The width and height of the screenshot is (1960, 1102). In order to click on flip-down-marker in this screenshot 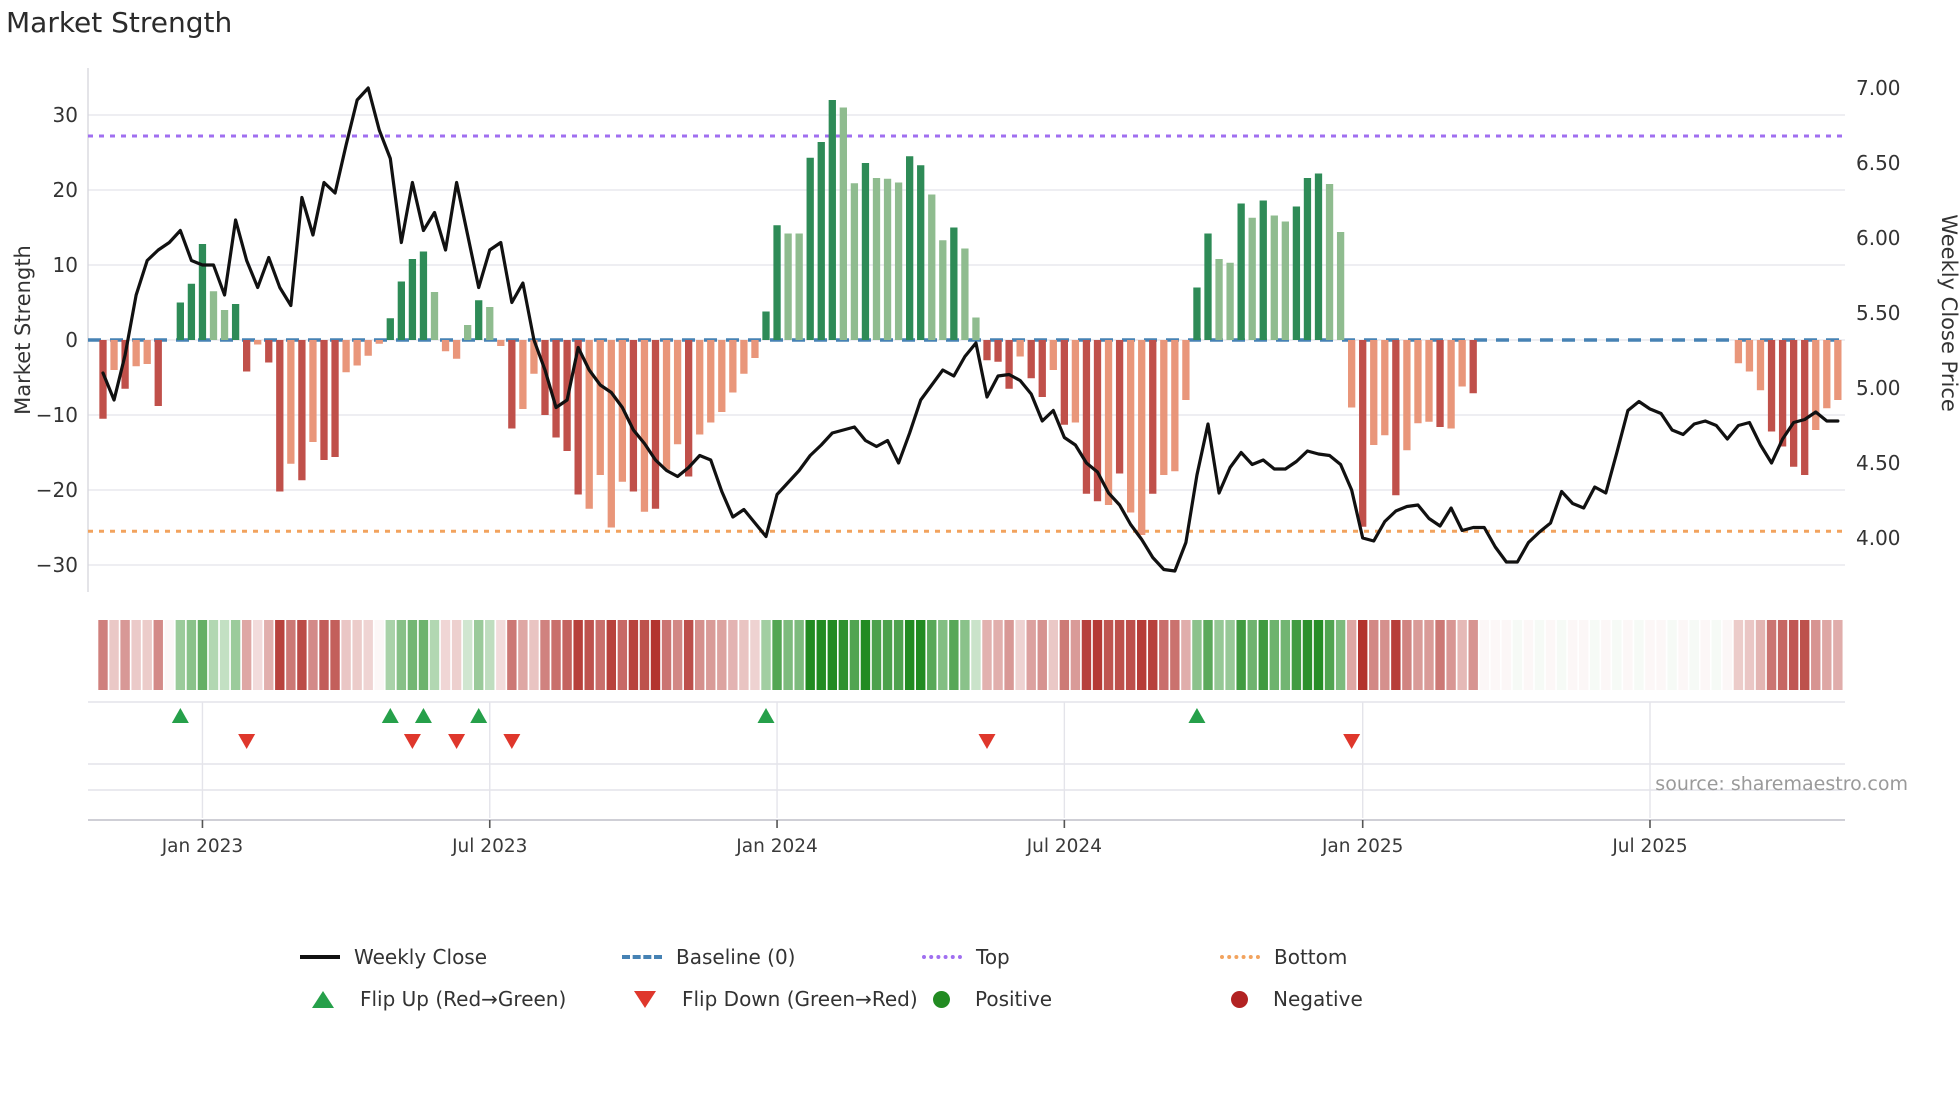, I will do `click(1352, 741)`.